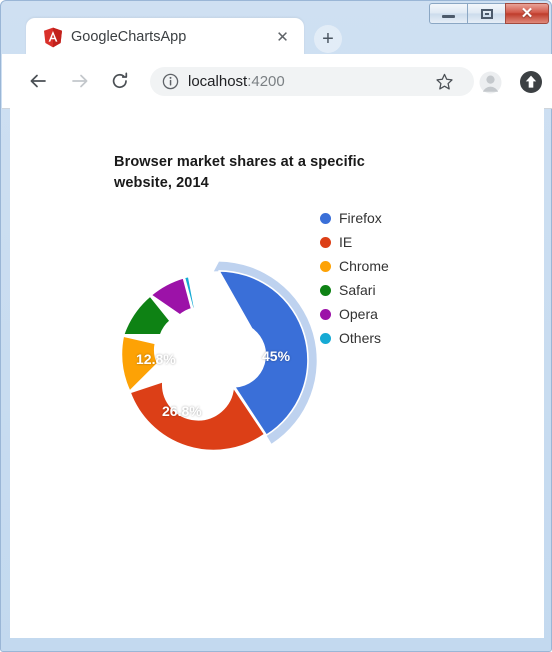 This screenshot has height=652, width=552. I want to click on address-bar: localhost:4200, so click(312, 81).